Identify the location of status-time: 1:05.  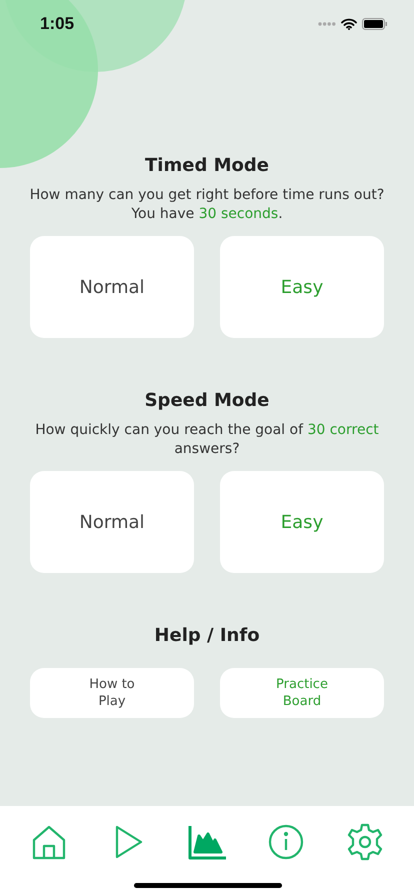
(57, 24).